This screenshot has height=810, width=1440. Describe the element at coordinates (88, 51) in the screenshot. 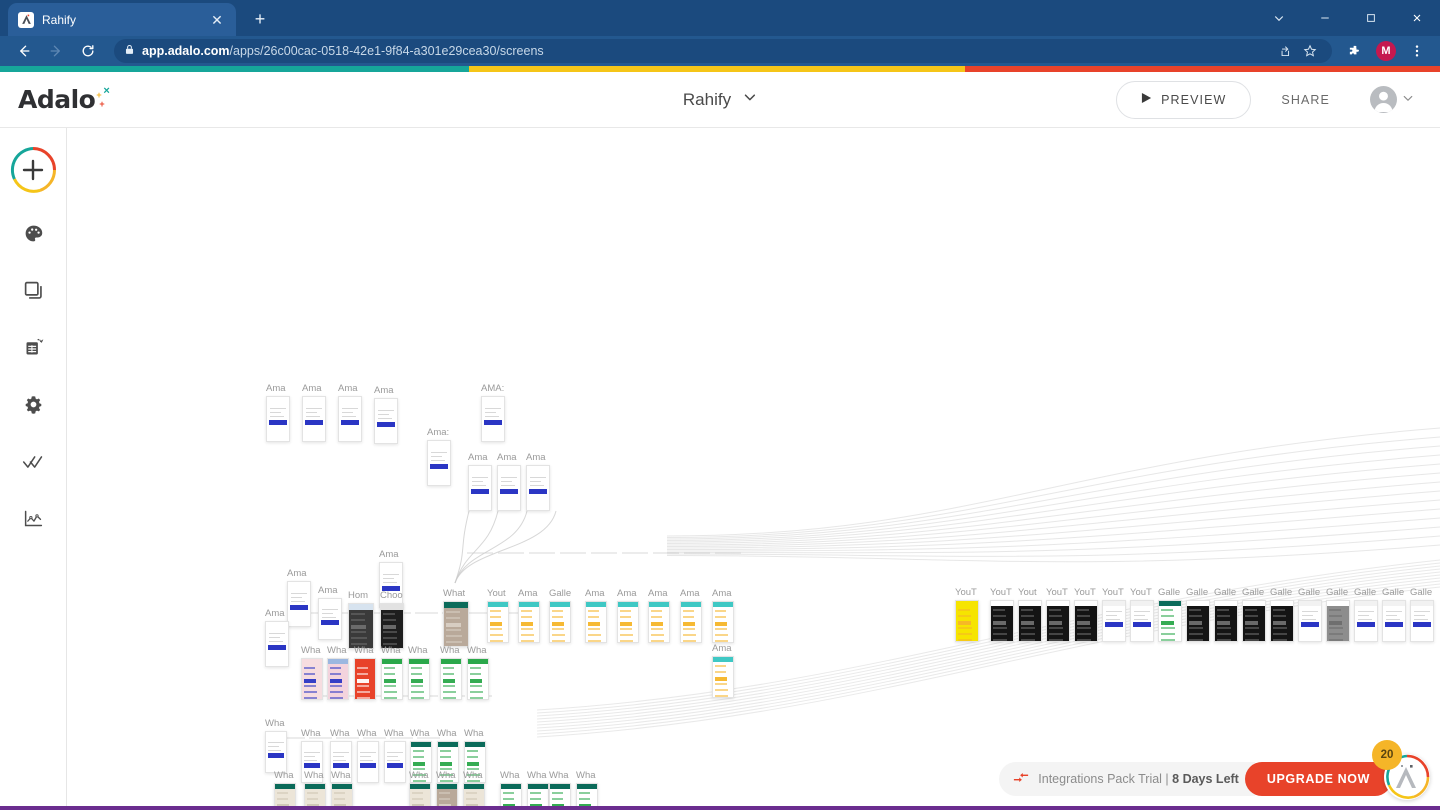

I see `reload-button` at that location.